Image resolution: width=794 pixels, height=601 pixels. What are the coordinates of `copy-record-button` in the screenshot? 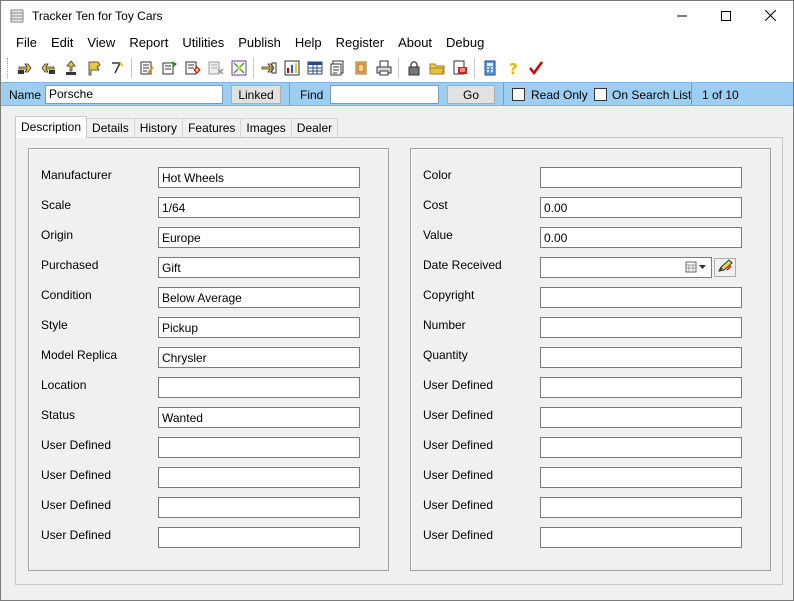 It's located at (169, 68).